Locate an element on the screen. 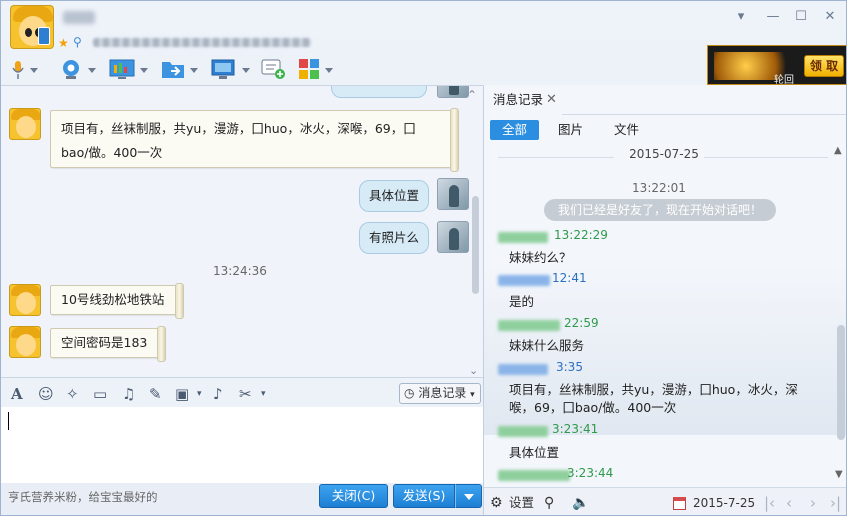 This screenshot has width=847, height=516. image-dropdown-icon: ▾ is located at coordinates (199, 394).